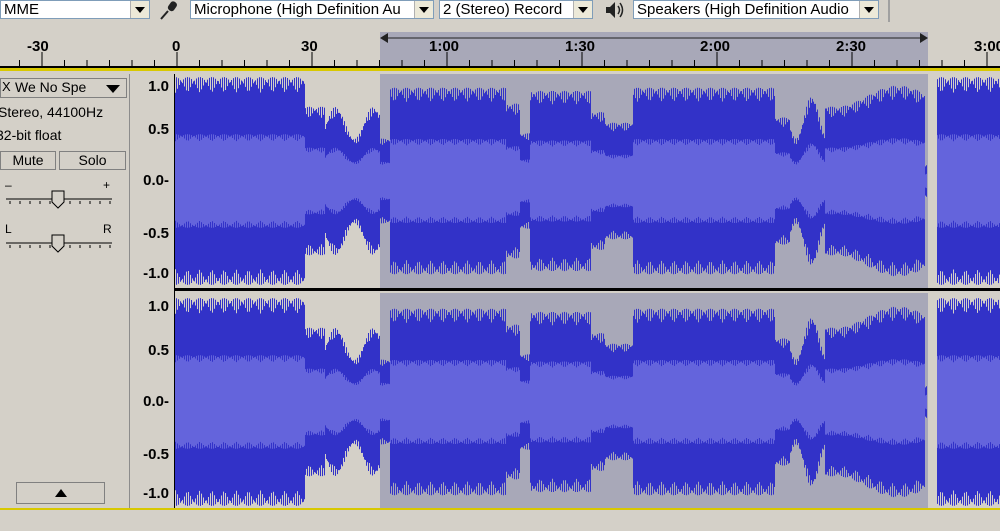  Describe the element at coordinates (168, 10) in the screenshot. I see `microphone-icon` at that location.